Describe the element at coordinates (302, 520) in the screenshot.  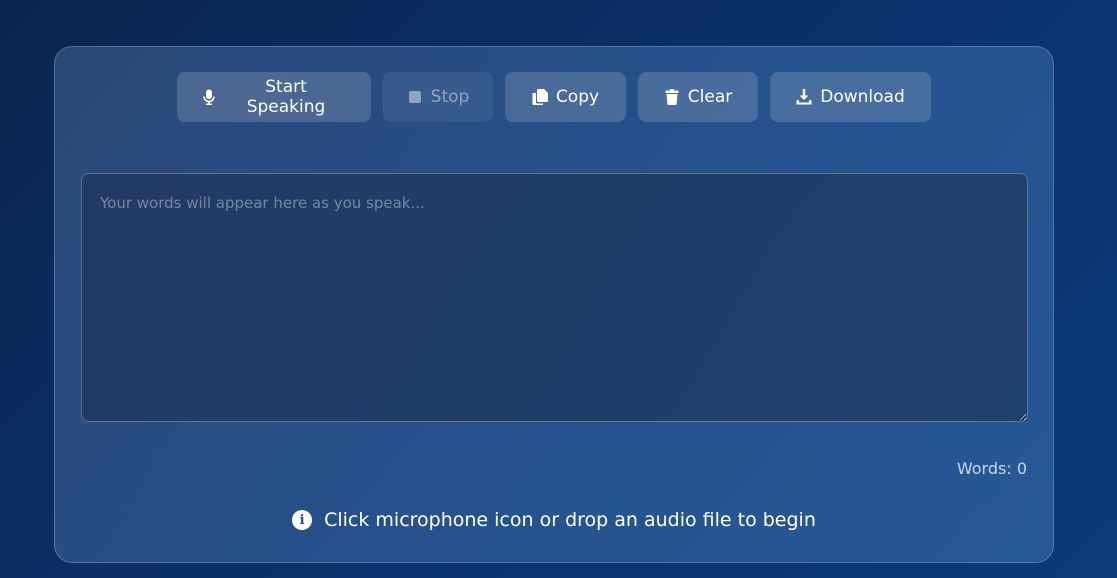
I see `info-icon: i` at that location.